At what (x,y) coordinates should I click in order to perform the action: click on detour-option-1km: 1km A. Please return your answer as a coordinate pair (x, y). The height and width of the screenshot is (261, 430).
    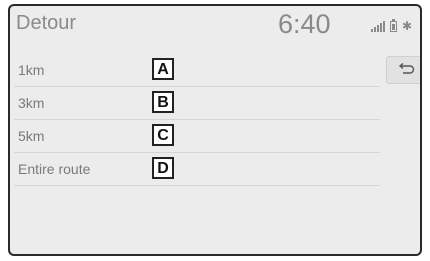
    Looking at the image, I should click on (197, 70).